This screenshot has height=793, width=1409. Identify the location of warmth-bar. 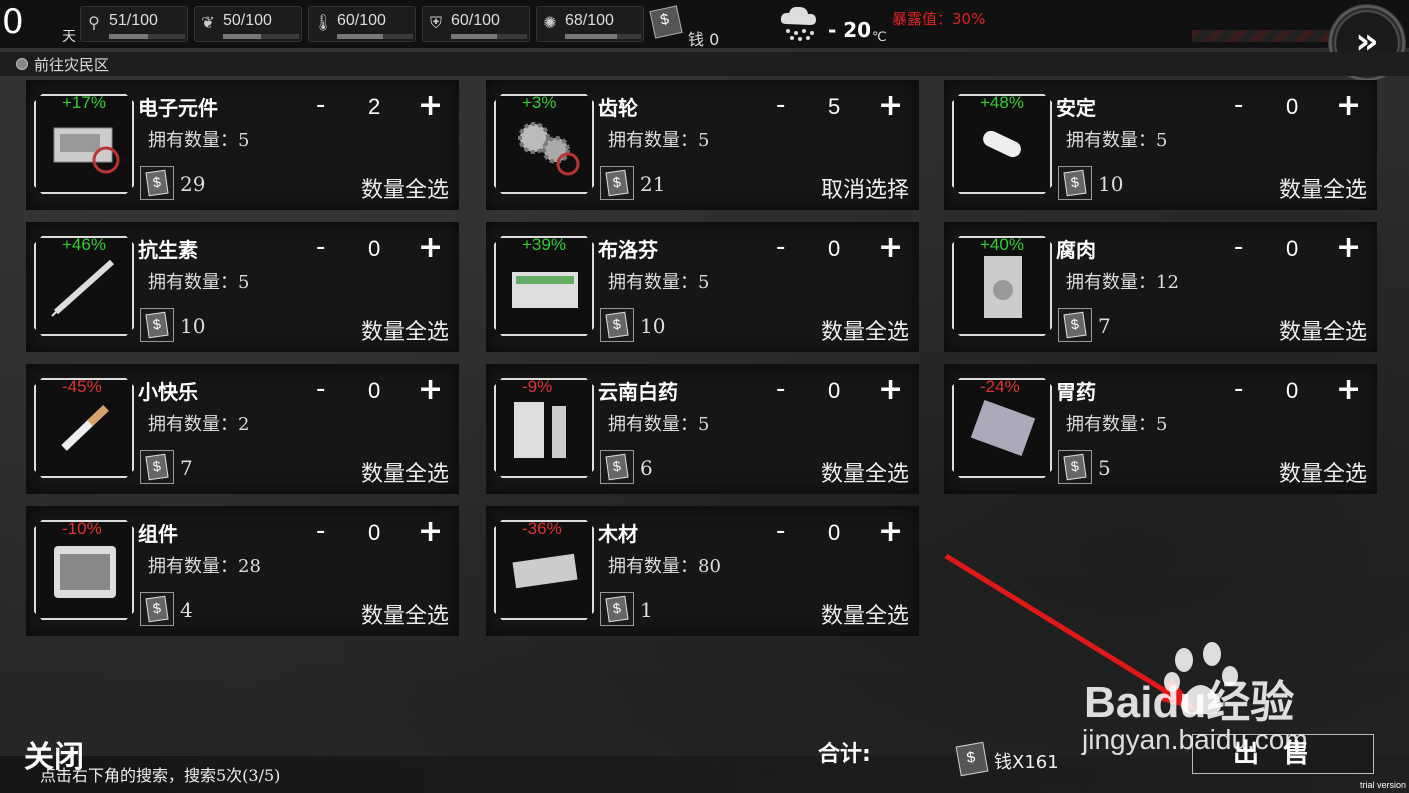
(375, 36).